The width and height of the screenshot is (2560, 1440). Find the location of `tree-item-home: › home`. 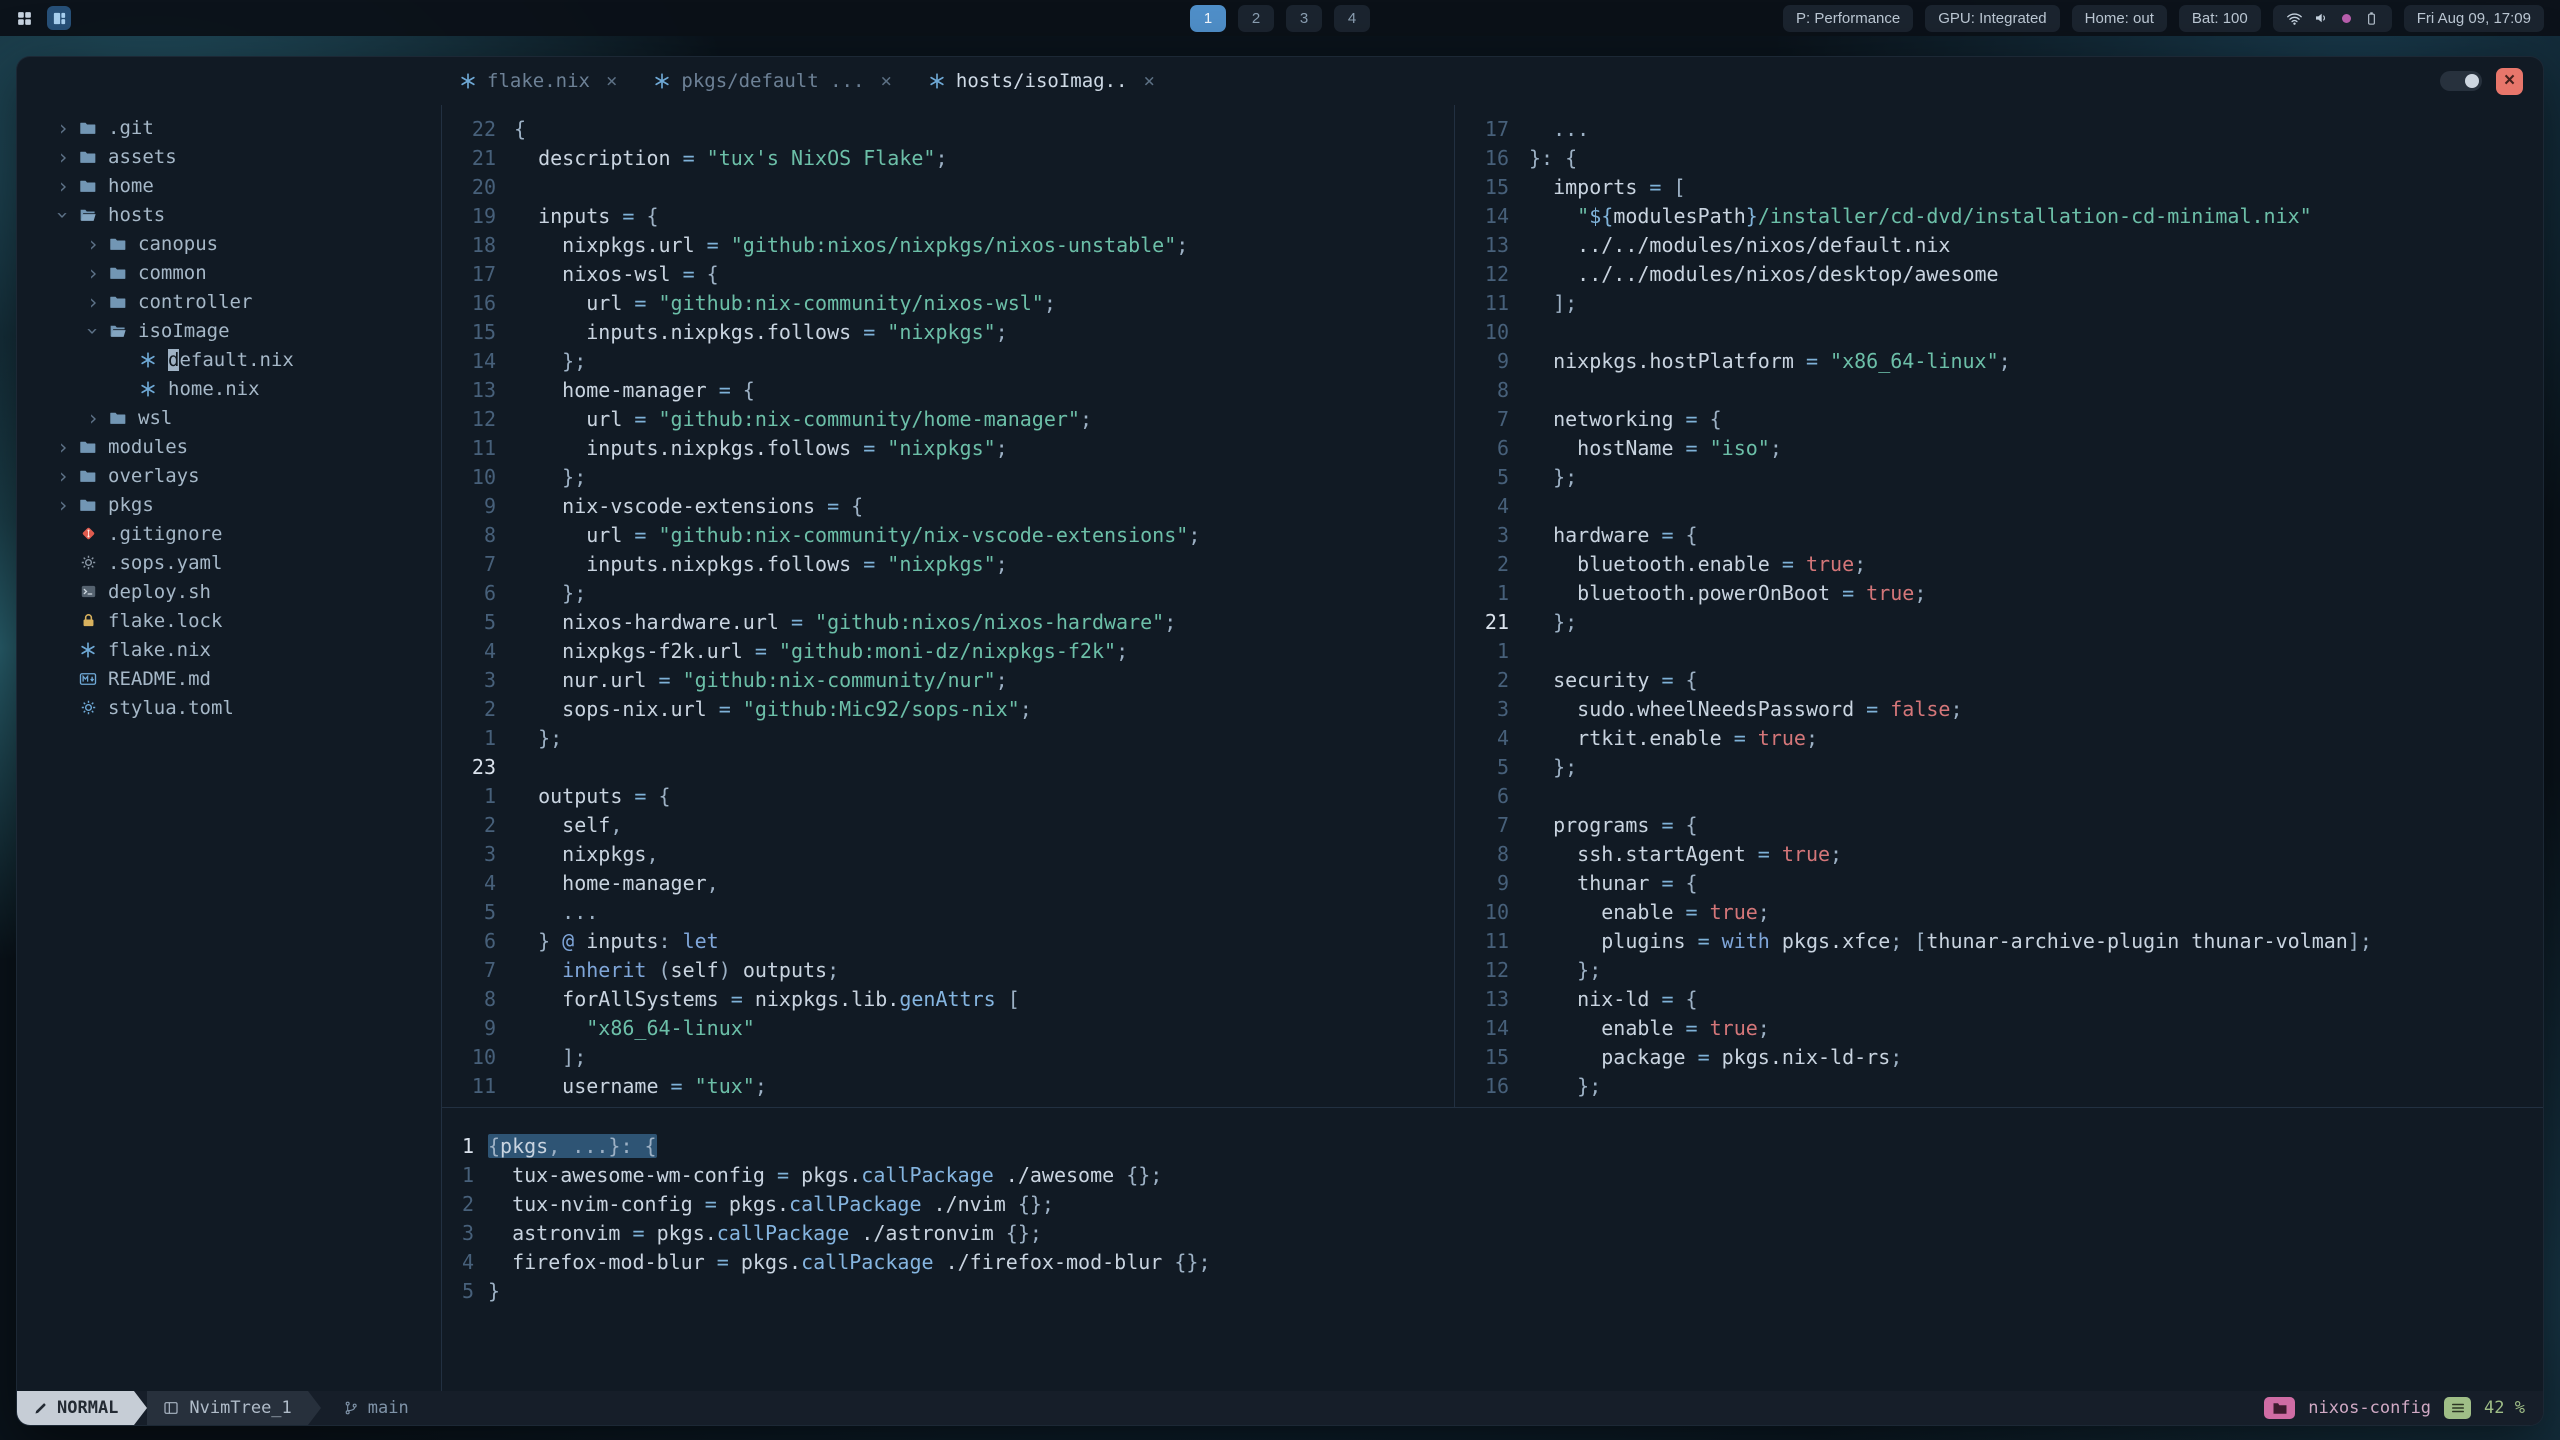

tree-item-home: › home is located at coordinates (229, 185).